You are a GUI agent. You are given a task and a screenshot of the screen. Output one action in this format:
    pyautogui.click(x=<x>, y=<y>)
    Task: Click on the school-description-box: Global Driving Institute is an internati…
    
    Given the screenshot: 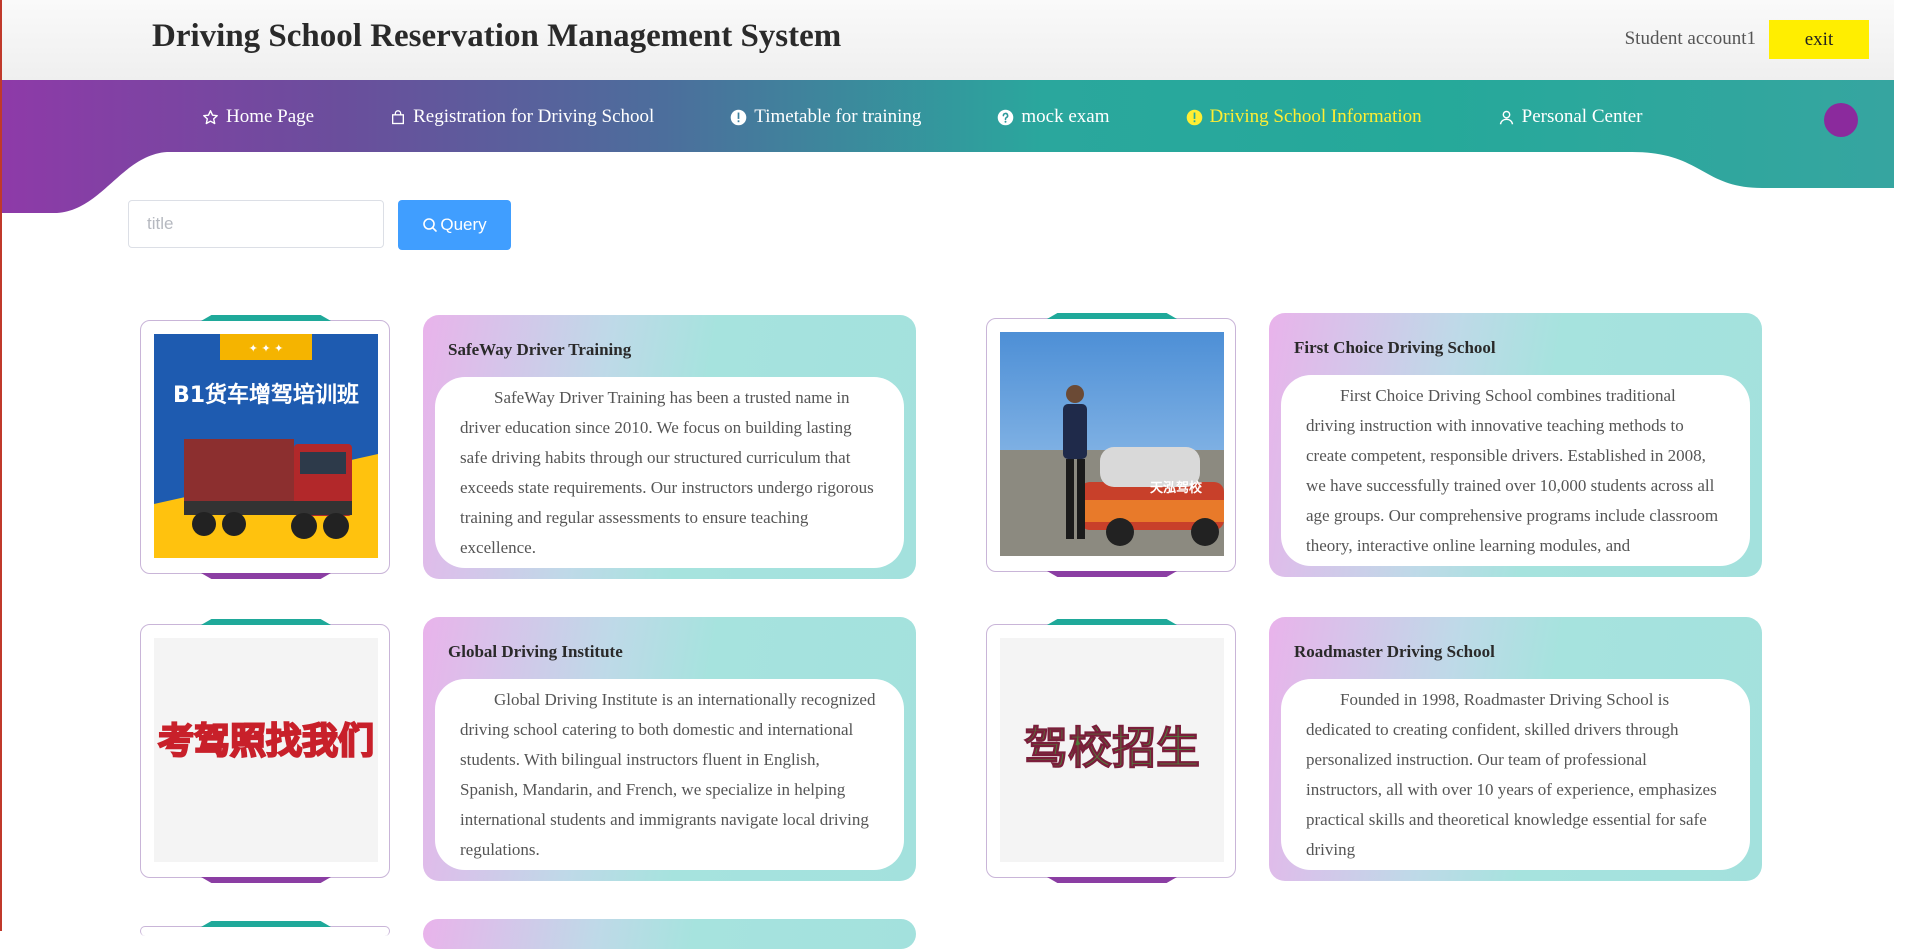 What is the action you would take?
    pyautogui.click(x=669, y=774)
    